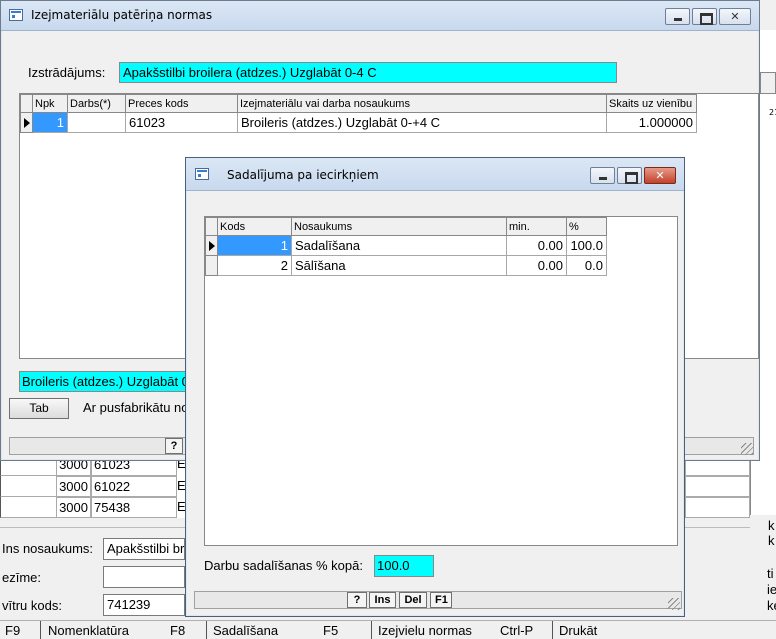 This screenshot has width=776, height=639. I want to click on right-fragment: ie, so click(771, 589).